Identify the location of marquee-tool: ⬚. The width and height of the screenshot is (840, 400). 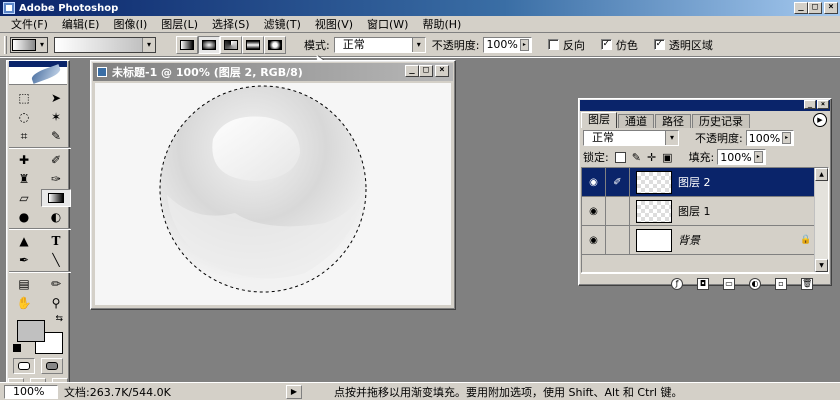
(24, 98).